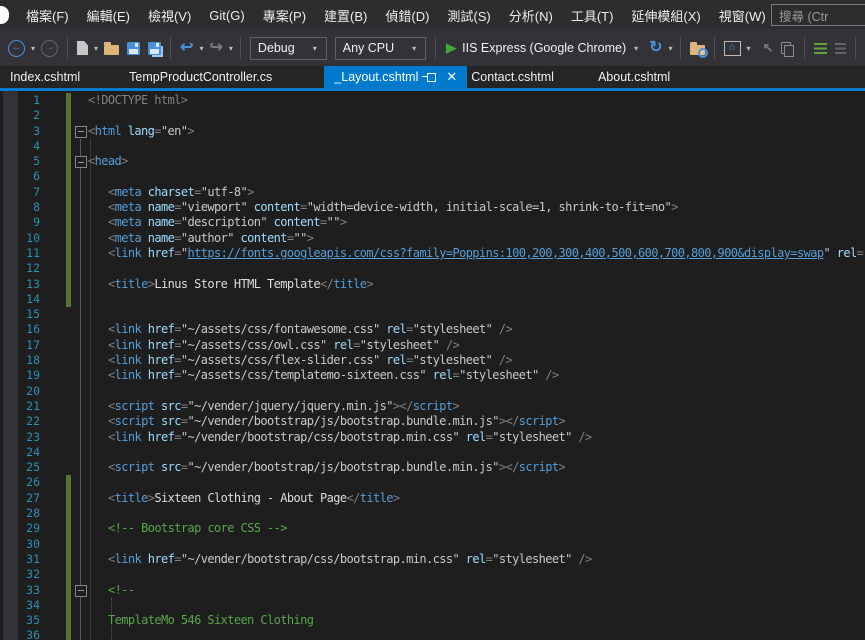 The height and width of the screenshot is (640, 865). I want to click on tab-layout-cshtml: _Layout.cshtml ✕, so click(396, 77).